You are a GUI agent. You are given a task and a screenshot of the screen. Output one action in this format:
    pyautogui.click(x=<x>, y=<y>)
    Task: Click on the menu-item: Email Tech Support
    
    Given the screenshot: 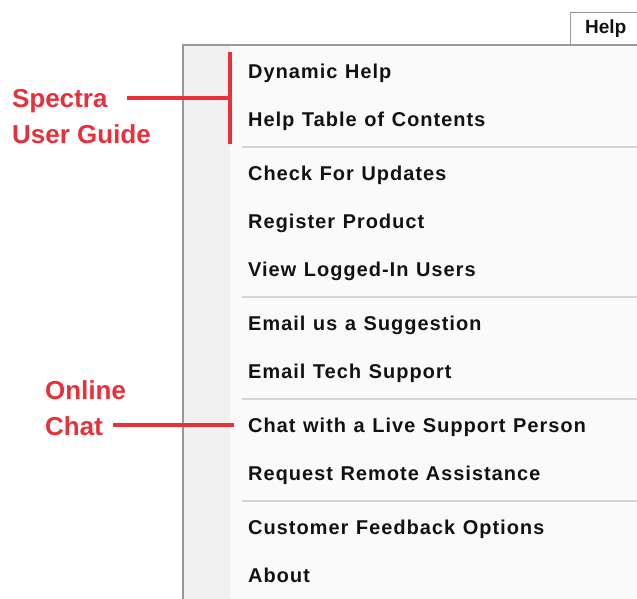 What is the action you would take?
    pyautogui.click(x=350, y=372)
    